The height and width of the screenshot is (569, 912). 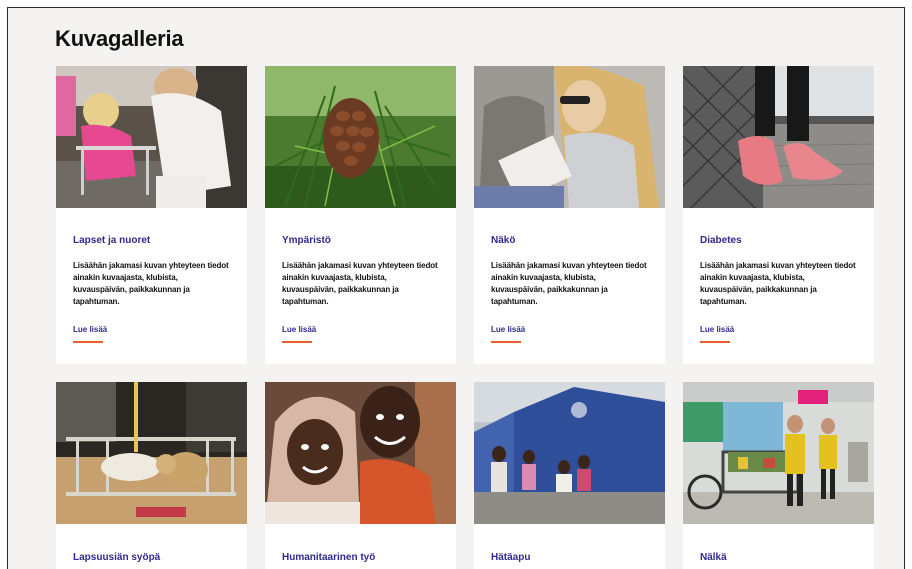 What do you see at coordinates (116, 557) in the screenshot?
I see `card-title: Lapsuusiän syöpä` at bounding box center [116, 557].